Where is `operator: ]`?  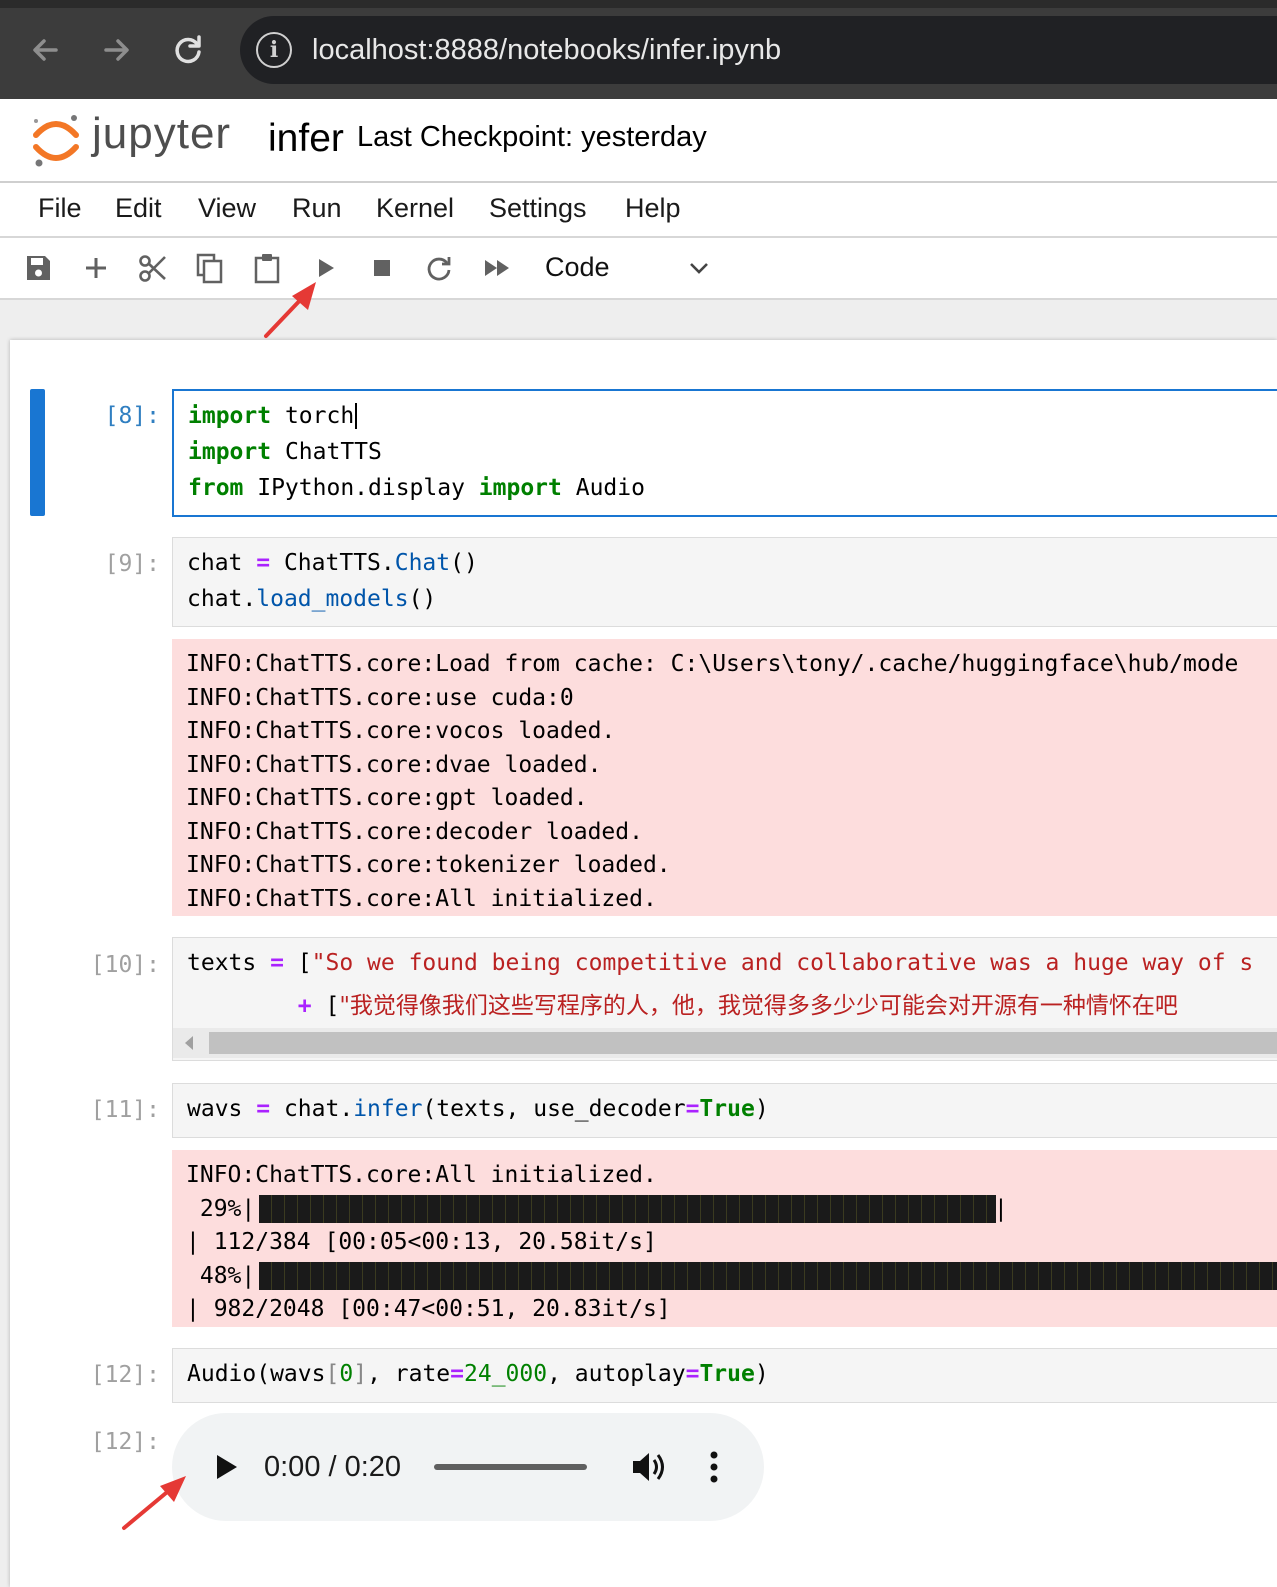 operator: ] is located at coordinates (360, 1374).